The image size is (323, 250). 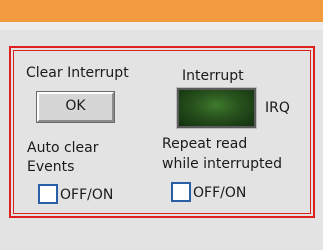 What do you see at coordinates (77, 73) in the screenshot?
I see `clear-interrupt-label: Clear Interrupt` at bounding box center [77, 73].